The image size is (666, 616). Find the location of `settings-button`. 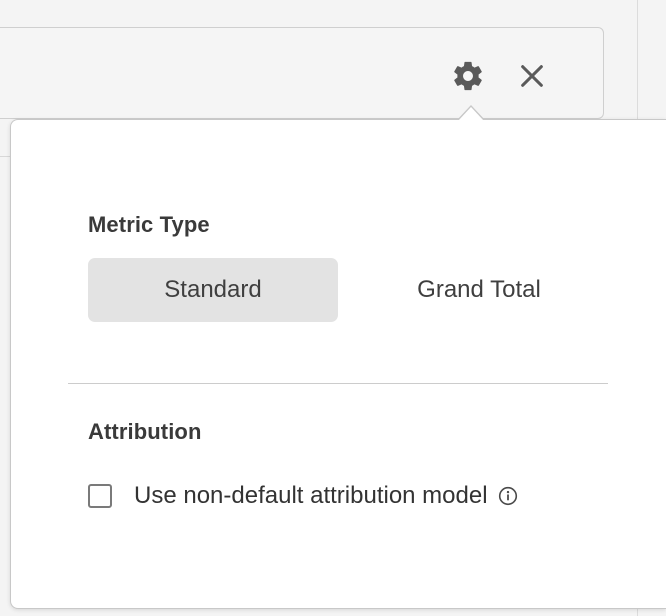

settings-button is located at coordinates (468, 76).